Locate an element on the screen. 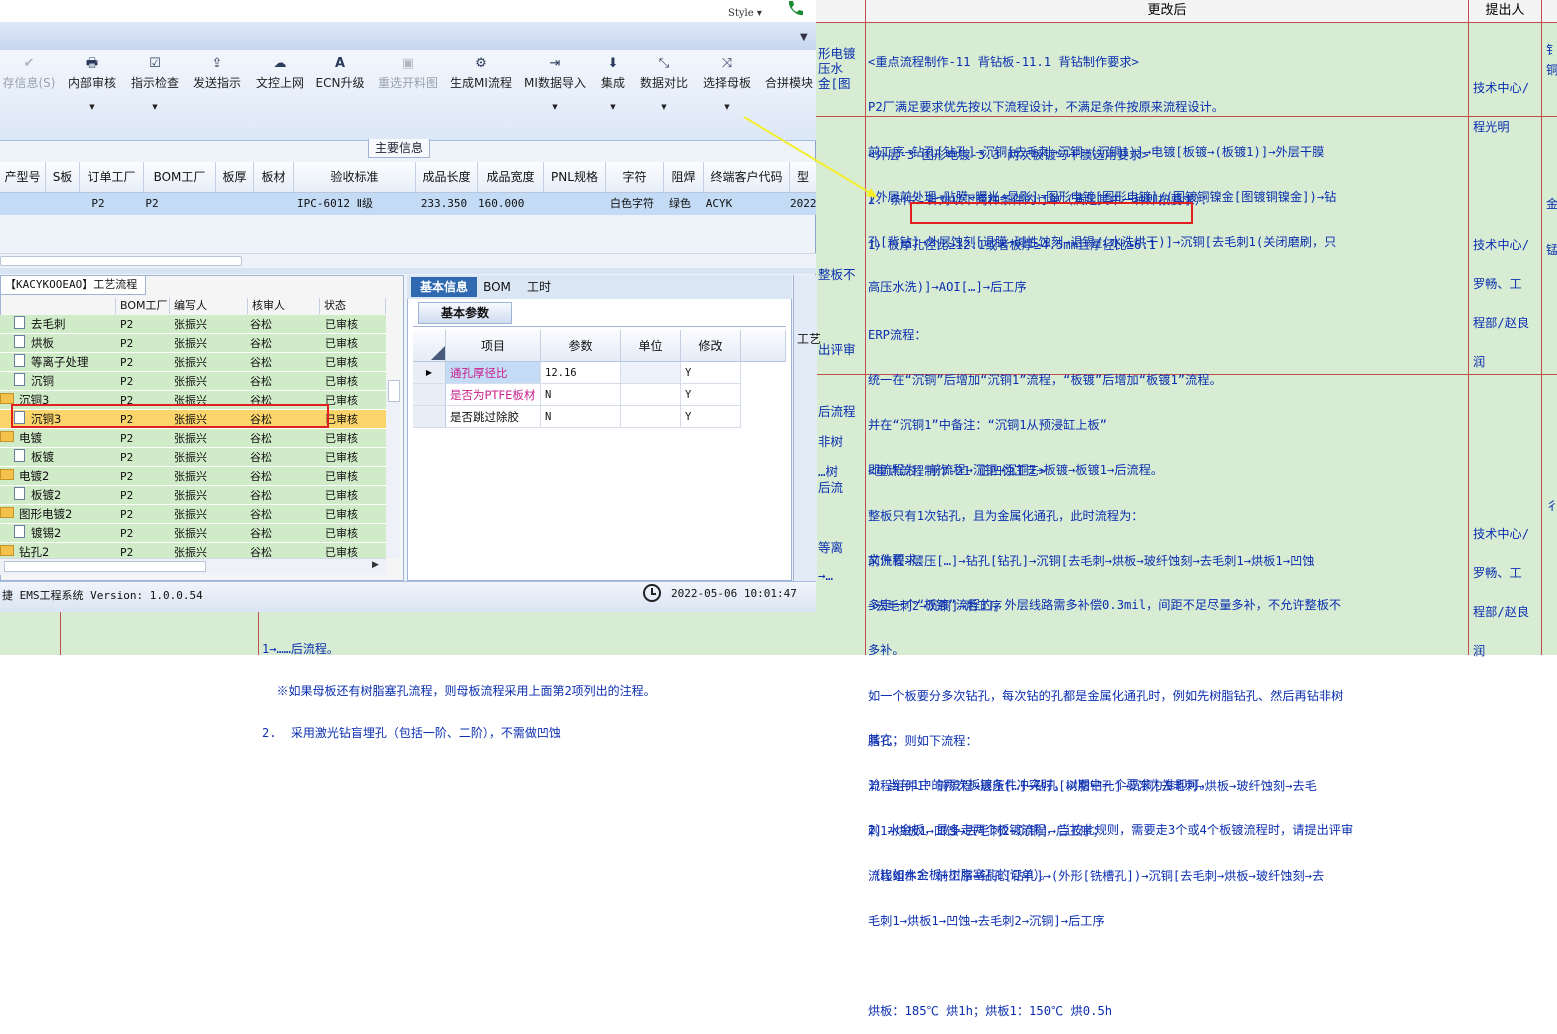  doc-owner-2: 技术中心/ 罗畅、工 程部/赵良 润 is located at coordinates (1501, 303).